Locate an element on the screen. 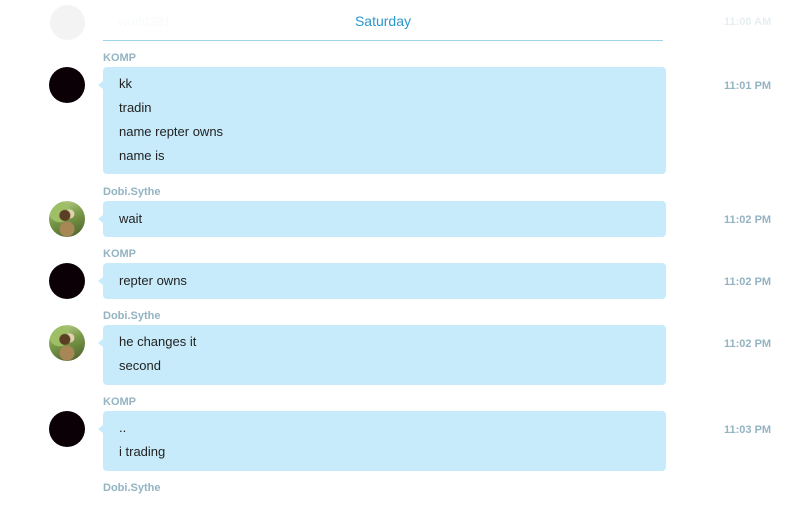 This screenshot has height=528, width=807. previous-timestamp: 11:00 AM is located at coordinates (748, 22).